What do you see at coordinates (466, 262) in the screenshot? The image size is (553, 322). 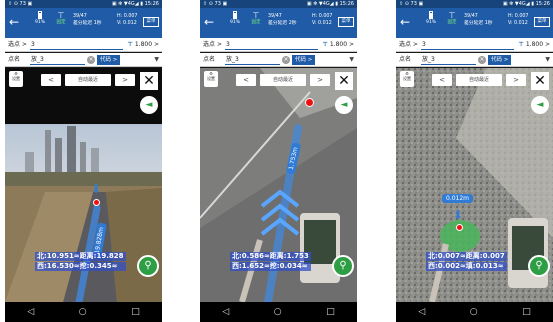 I see `stakeout-readout: 北:0.007≈距离:0.007 西:0.002≈填:0.013≈` at bounding box center [466, 262].